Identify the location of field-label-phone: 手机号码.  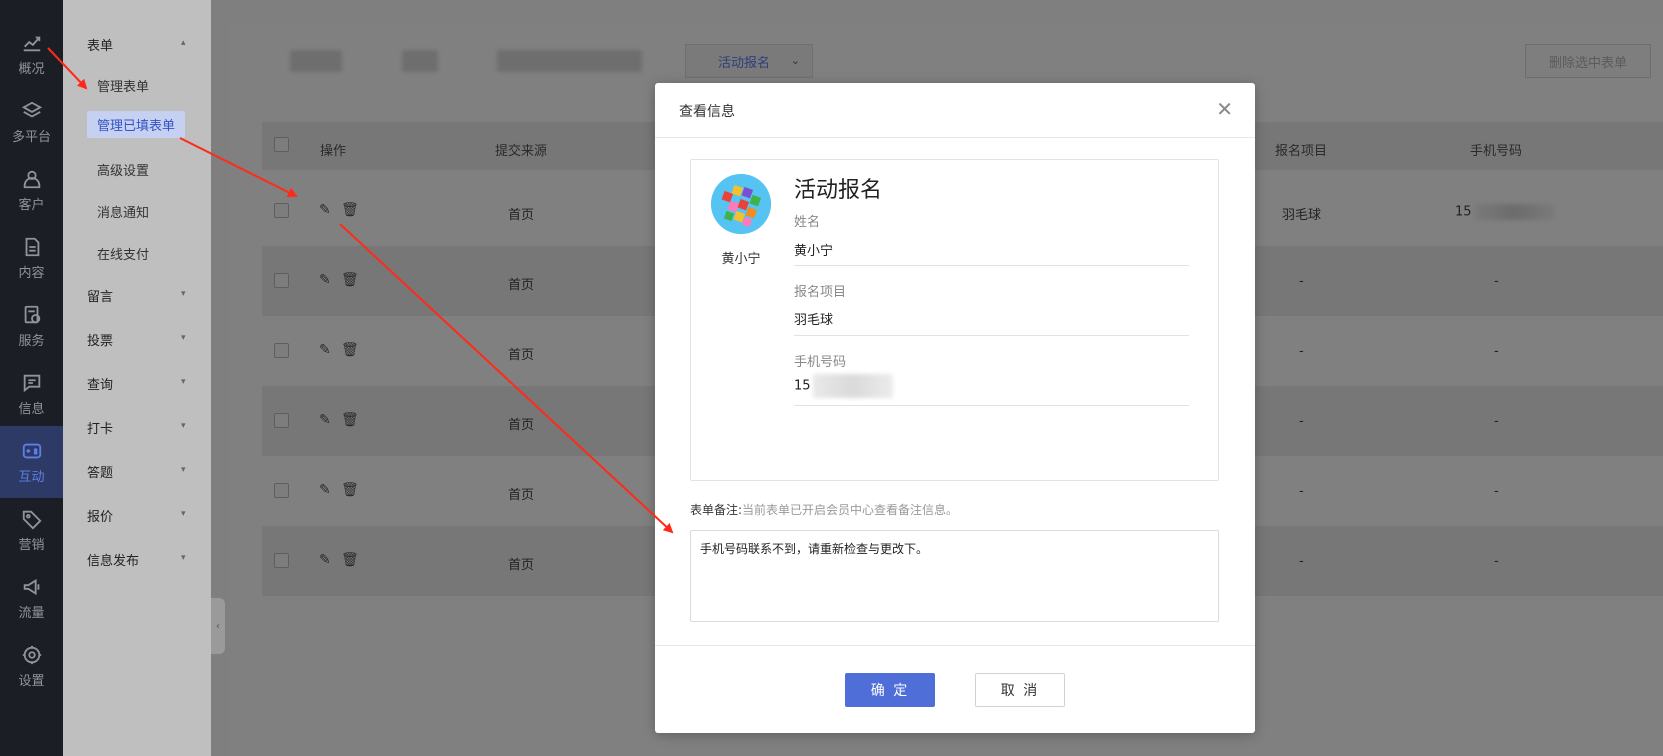
(820, 362).